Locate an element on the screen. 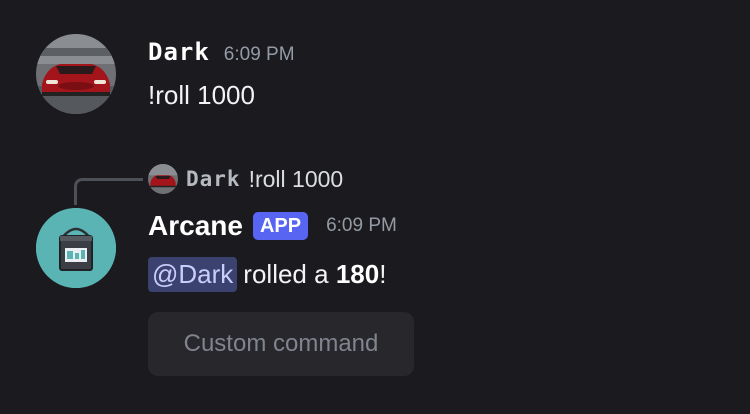  custom-command-button: Custom command is located at coordinates (281, 344).